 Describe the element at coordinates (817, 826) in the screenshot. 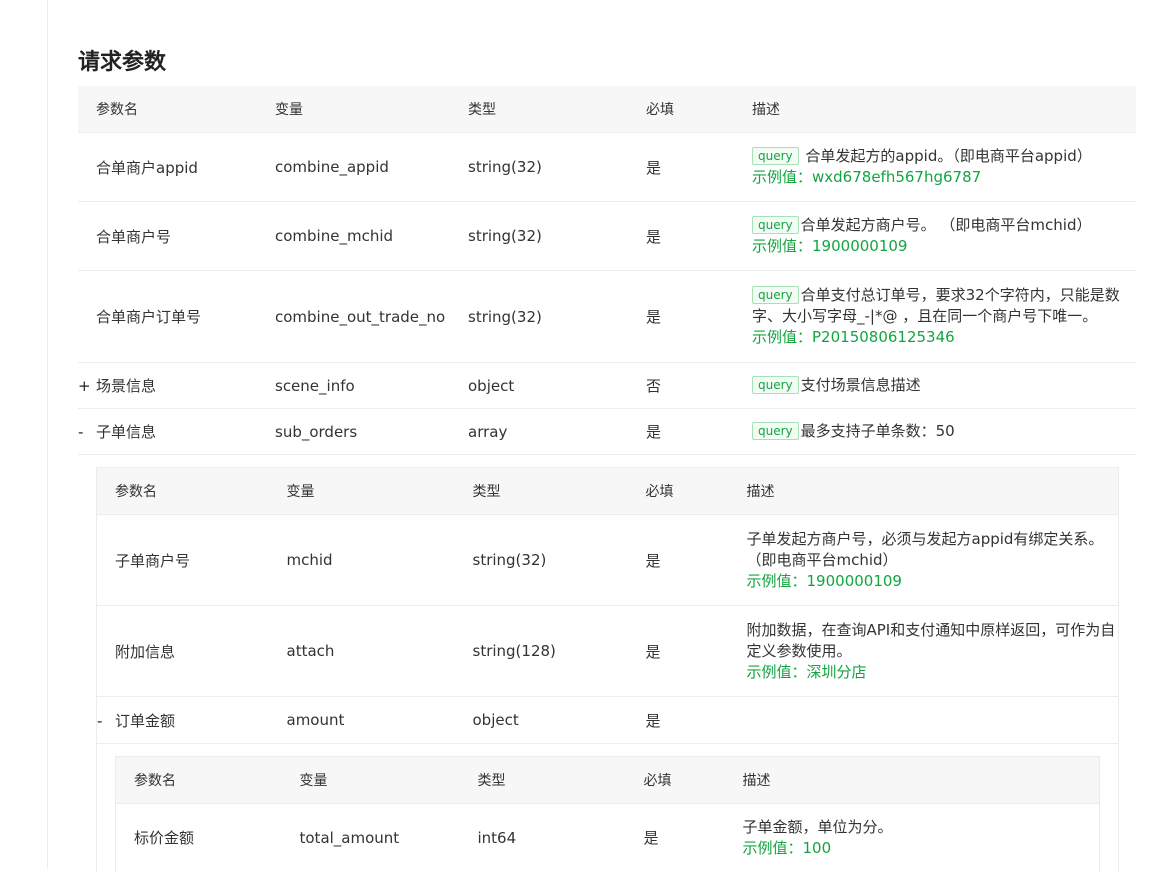

I see `desc-text: 子单金额，单位为分。` at that location.